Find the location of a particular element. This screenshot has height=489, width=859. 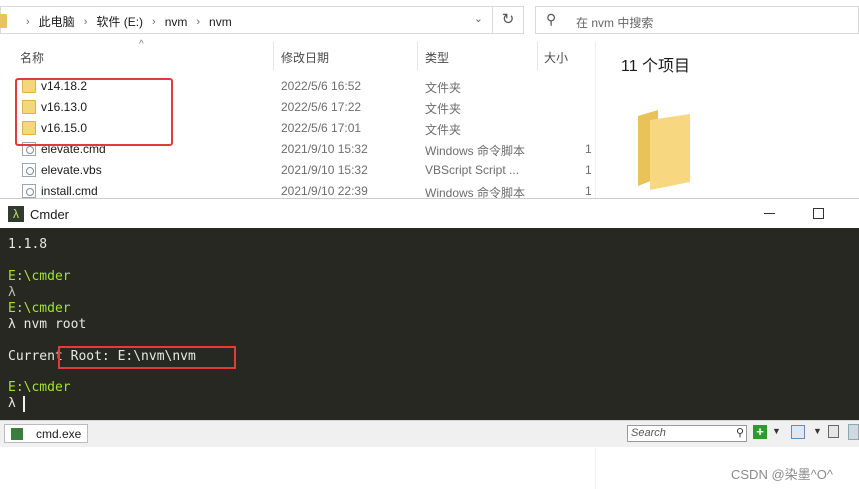

folder-icon is located at coordinates (3, 21).